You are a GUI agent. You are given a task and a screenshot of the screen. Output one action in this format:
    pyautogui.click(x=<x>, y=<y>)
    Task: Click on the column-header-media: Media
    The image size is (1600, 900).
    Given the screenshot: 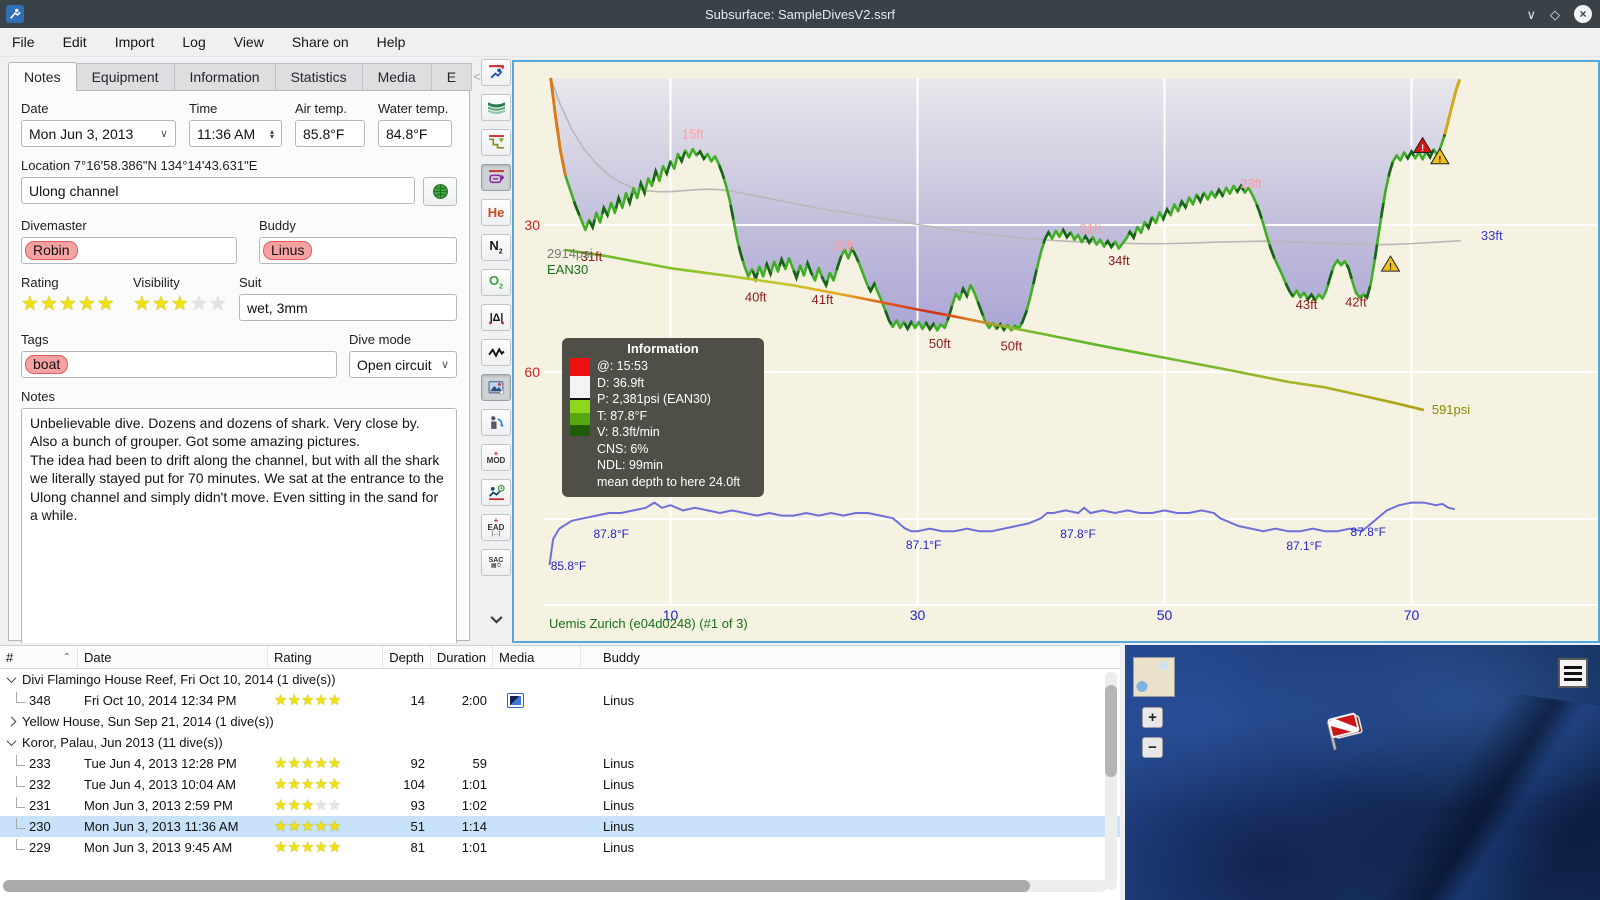 What is the action you would take?
    pyautogui.click(x=537, y=657)
    